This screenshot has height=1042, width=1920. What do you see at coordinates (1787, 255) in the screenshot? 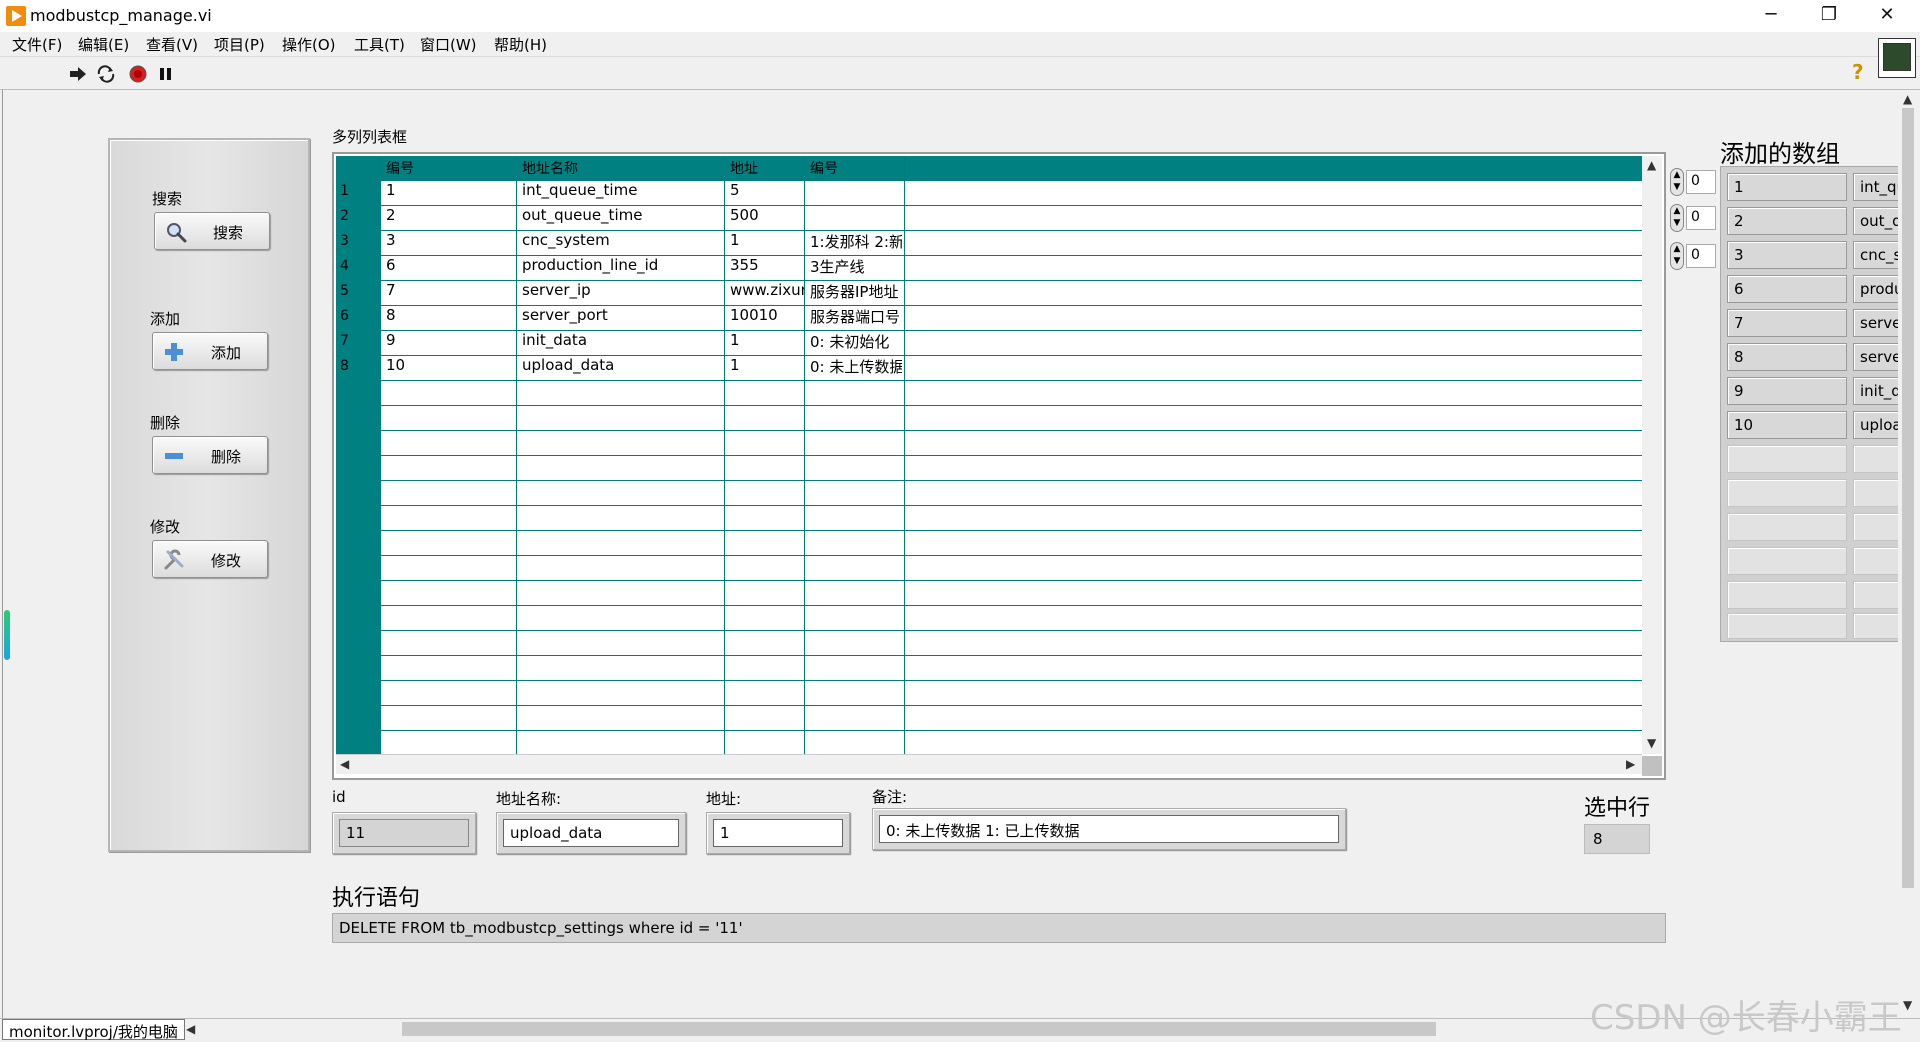
I see `array-element: 3` at bounding box center [1787, 255].